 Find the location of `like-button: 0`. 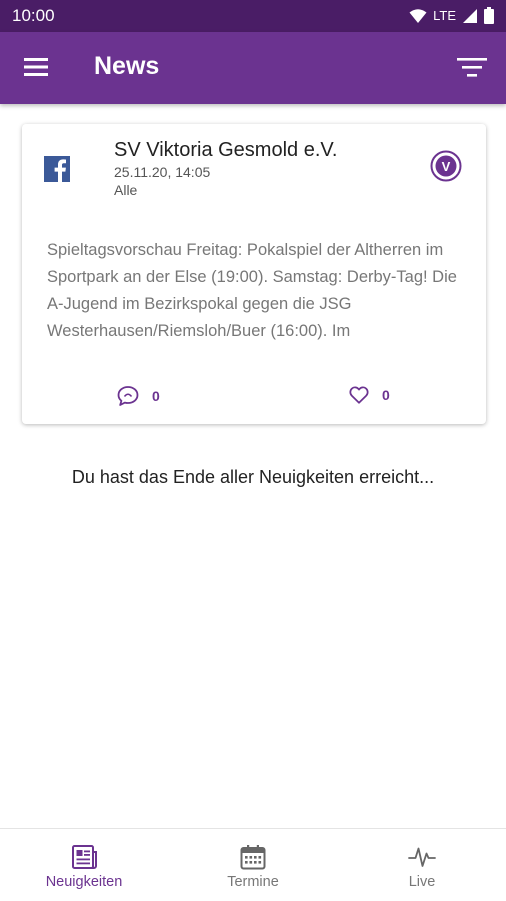

like-button: 0 is located at coordinates (369, 395).